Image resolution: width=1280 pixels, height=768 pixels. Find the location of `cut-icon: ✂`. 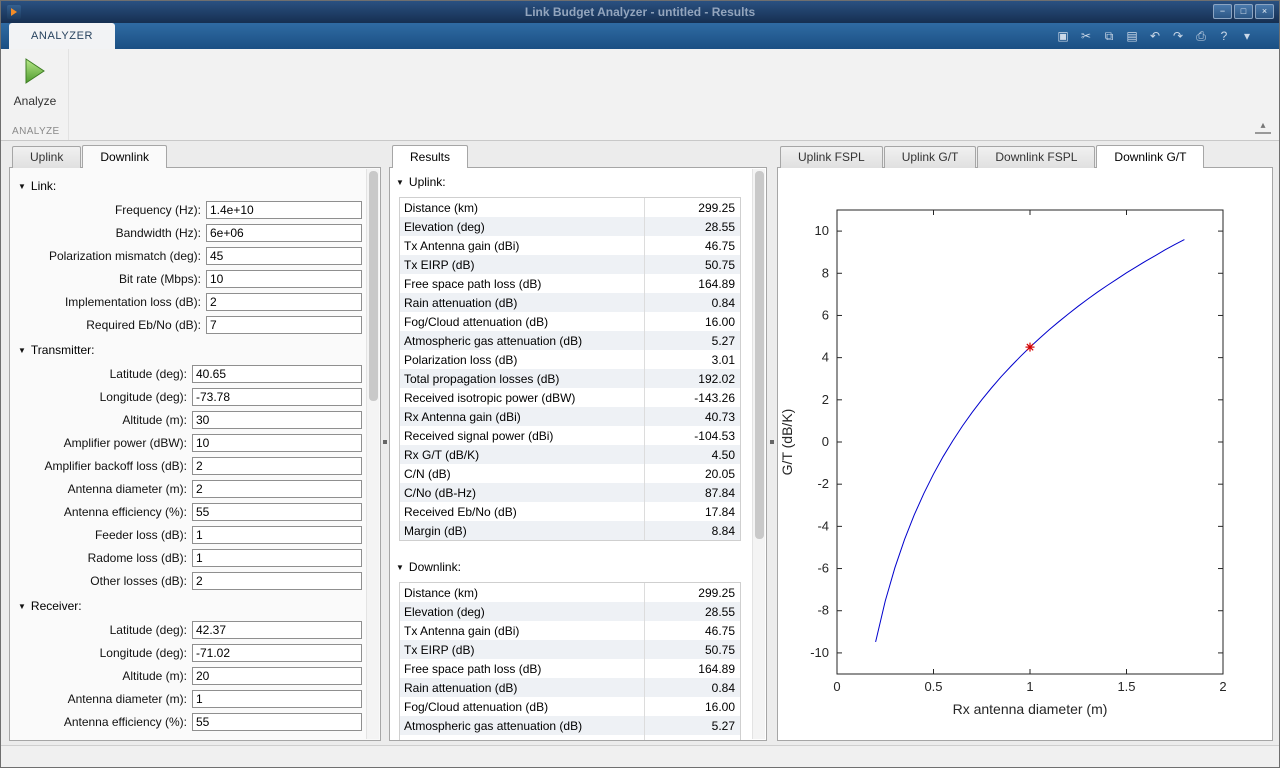

cut-icon: ✂ is located at coordinates (1086, 36).